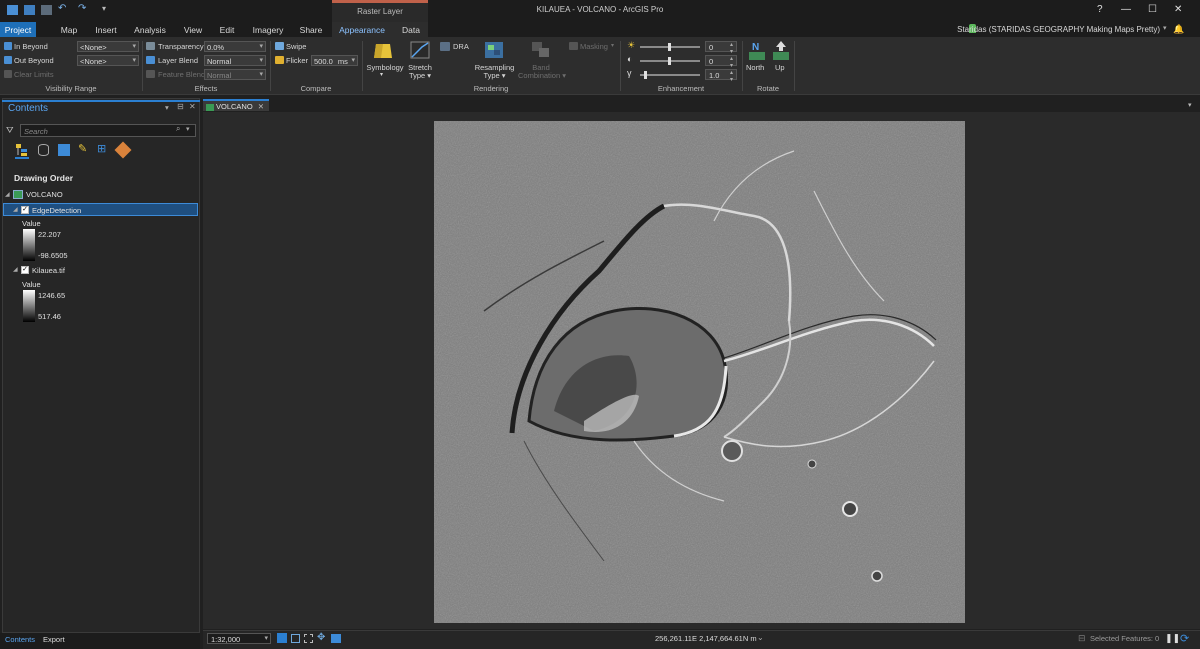  I want to click on tab-map: Map, so click(69, 29).